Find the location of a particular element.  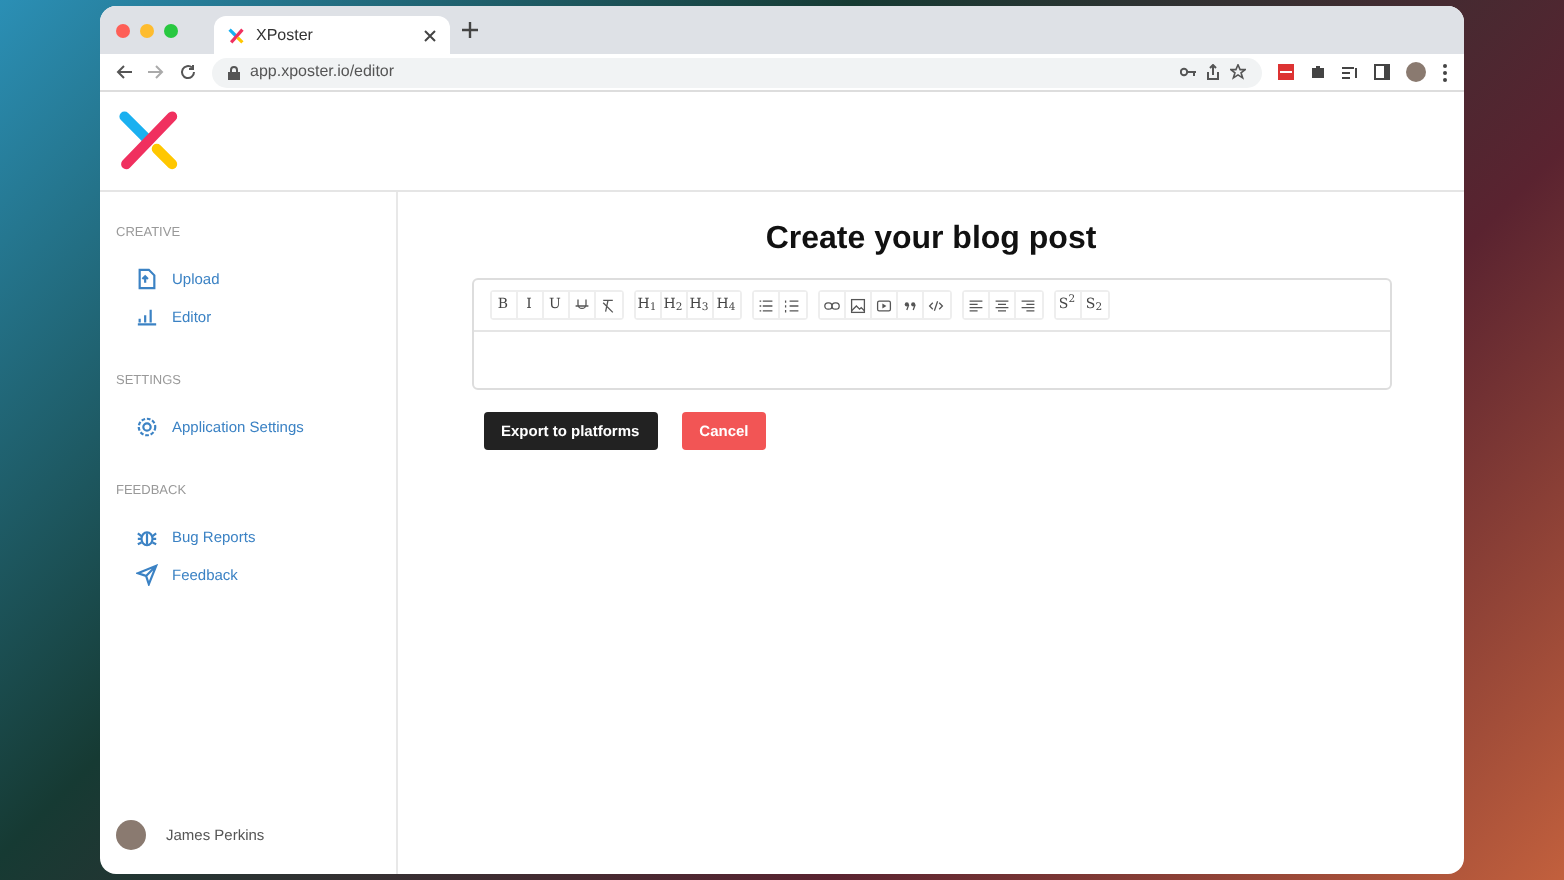

code-icon is located at coordinates (936, 305).